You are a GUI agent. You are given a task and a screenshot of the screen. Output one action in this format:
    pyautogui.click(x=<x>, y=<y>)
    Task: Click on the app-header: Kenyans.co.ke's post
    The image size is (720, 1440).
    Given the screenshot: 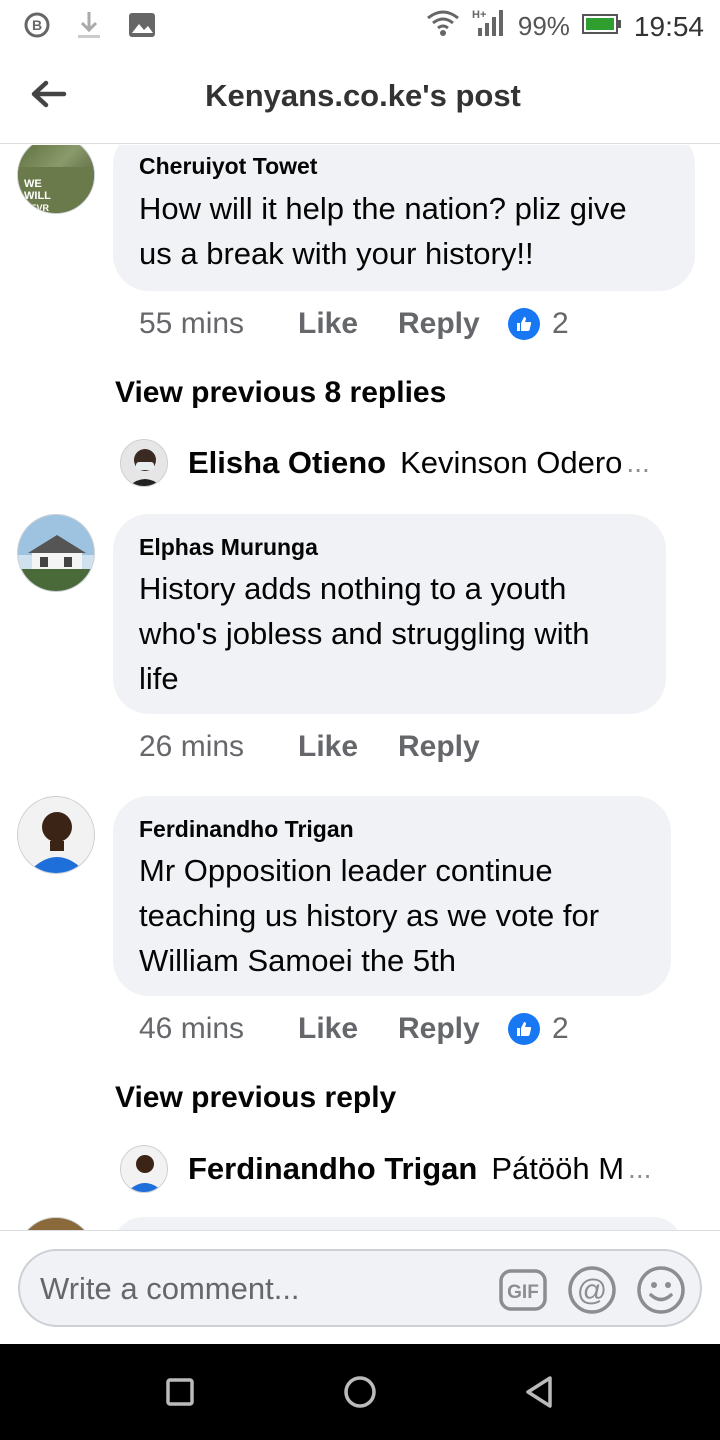 What is the action you would take?
    pyautogui.click(x=360, y=96)
    